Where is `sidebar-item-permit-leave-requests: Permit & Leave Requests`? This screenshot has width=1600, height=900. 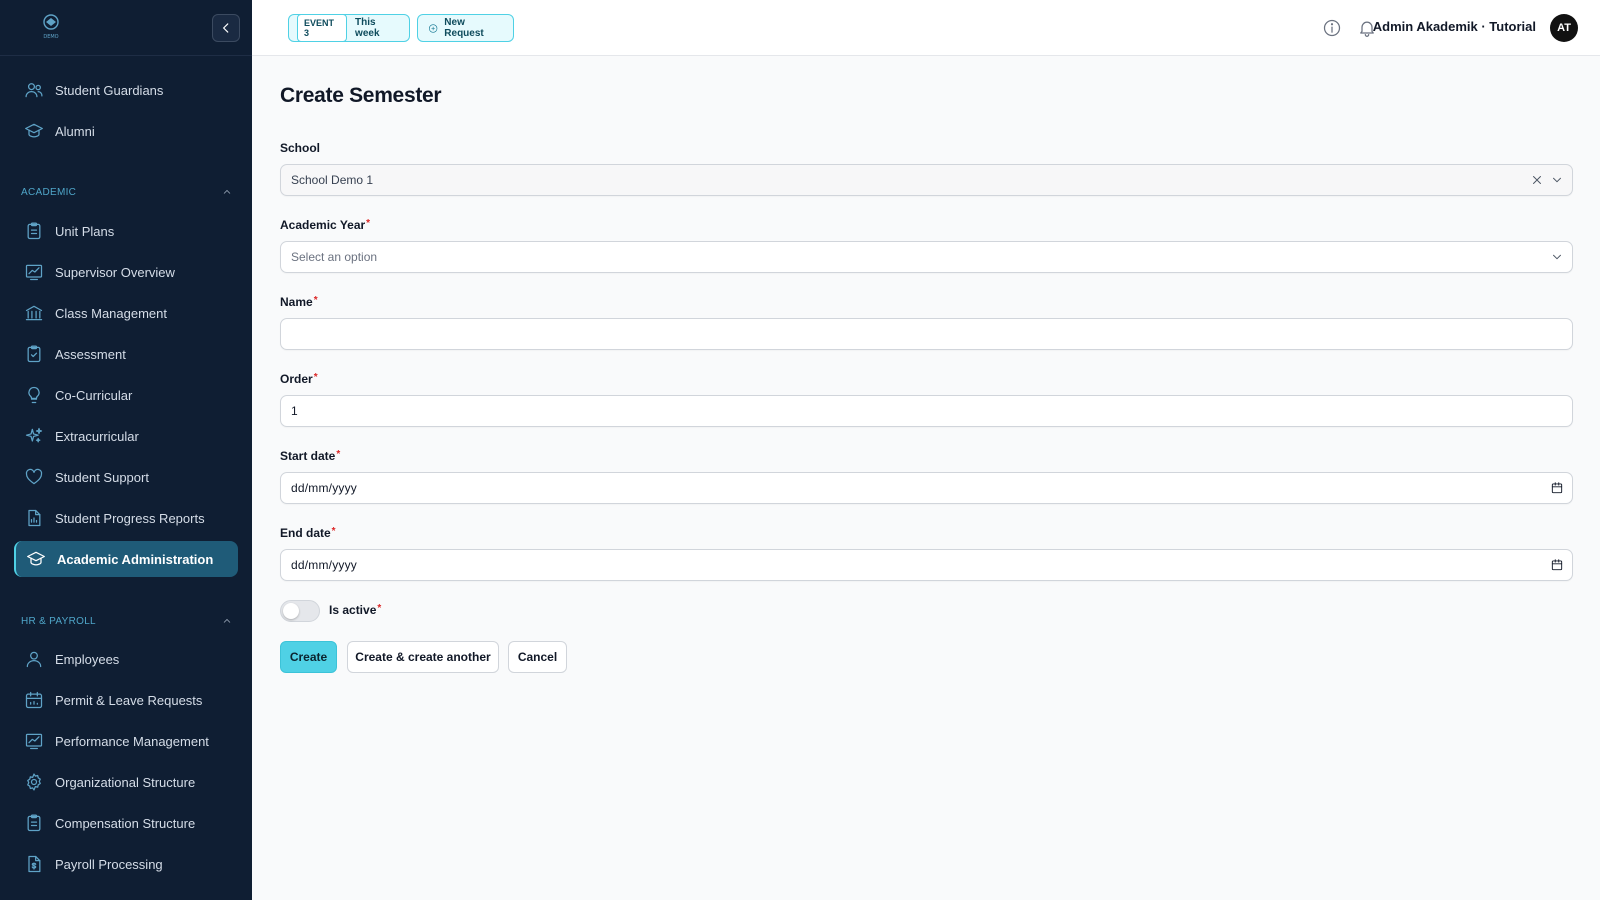
sidebar-item-permit-leave-requests: Permit & Leave Requests is located at coordinates (126, 700).